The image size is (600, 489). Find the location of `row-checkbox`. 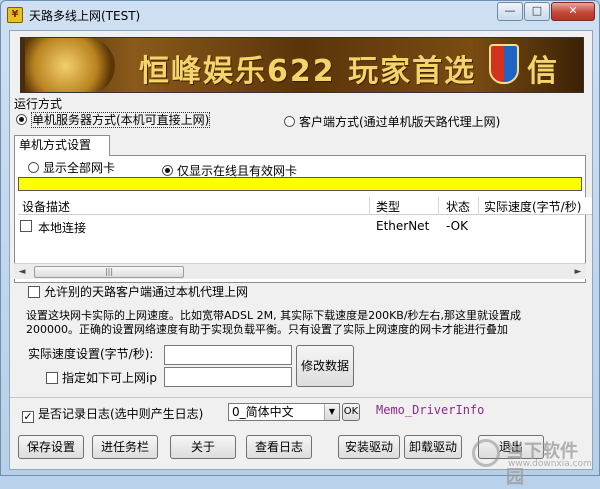

row-checkbox is located at coordinates (28, 226).